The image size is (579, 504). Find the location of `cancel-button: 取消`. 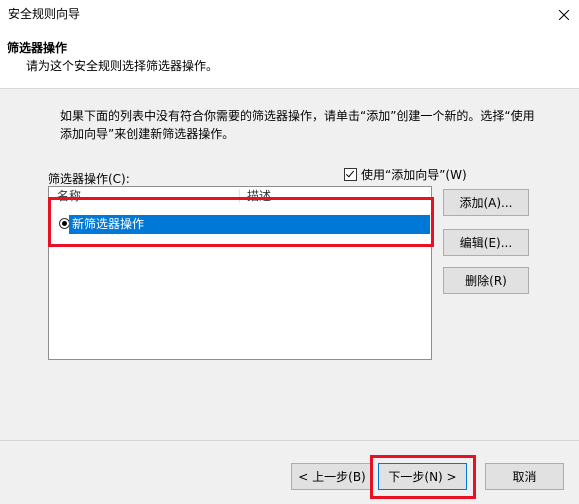

cancel-button: 取消 is located at coordinates (524, 476).